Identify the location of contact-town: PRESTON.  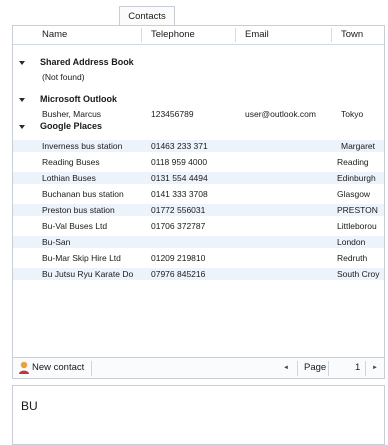
(357, 210).